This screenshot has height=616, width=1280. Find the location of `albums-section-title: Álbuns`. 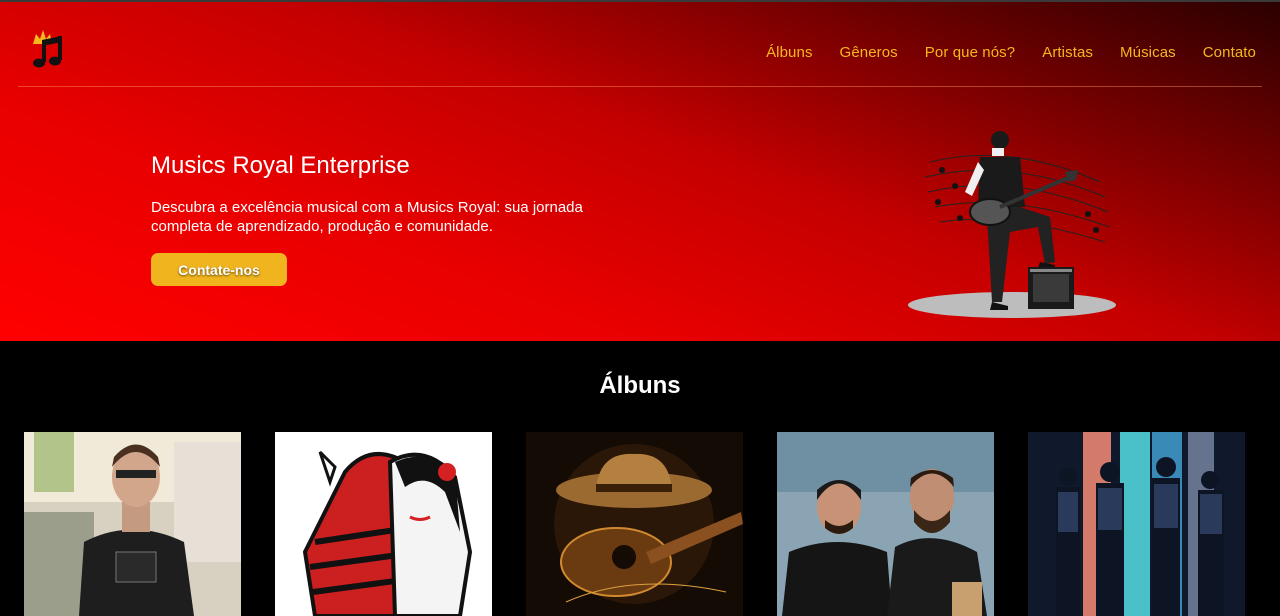

albums-section-title: Álbuns is located at coordinates (640, 385).